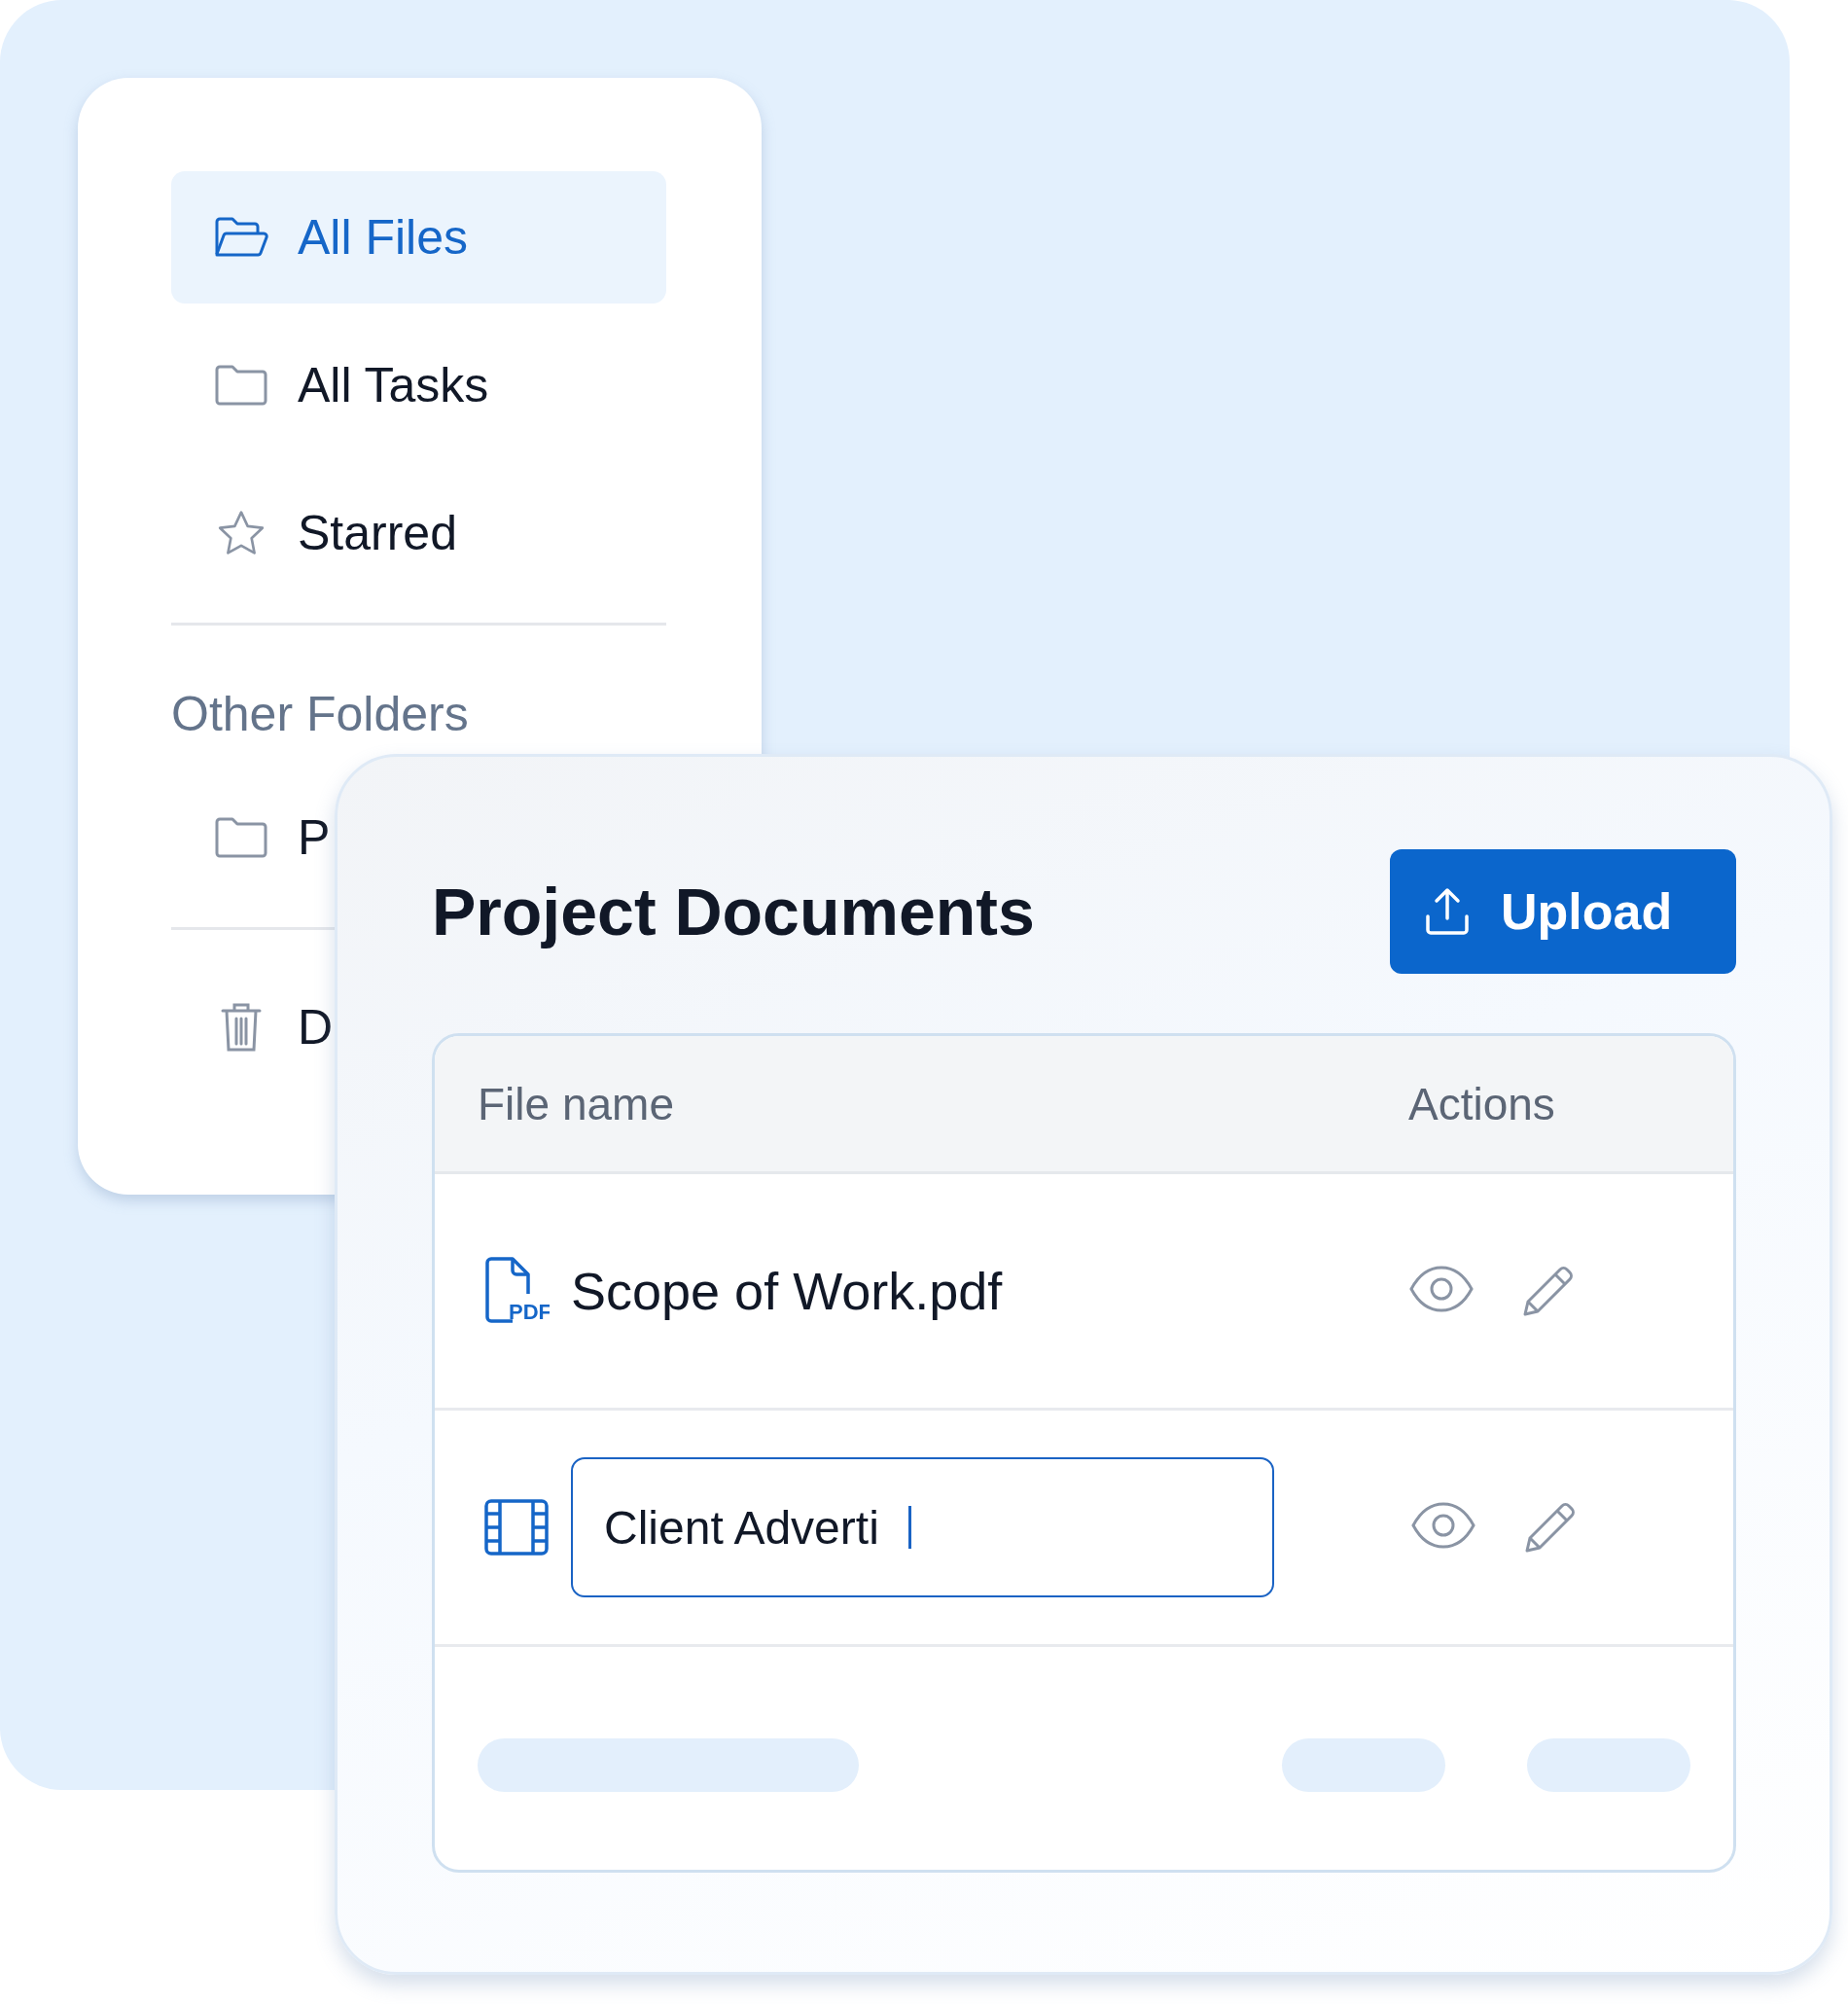 The width and height of the screenshot is (1848, 2004). What do you see at coordinates (733, 912) in the screenshot?
I see `panel-title: Project Documents` at bounding box center [733, 912].